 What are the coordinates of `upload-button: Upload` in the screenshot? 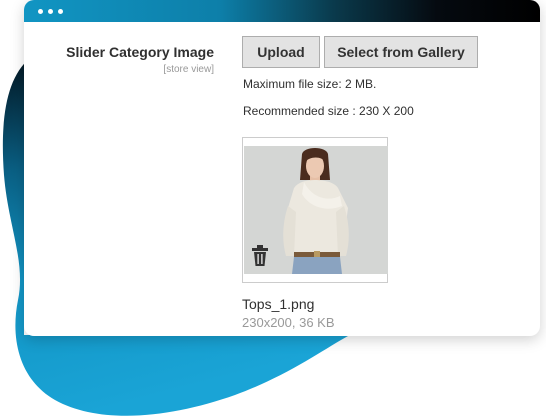 It's located at (281, 52).